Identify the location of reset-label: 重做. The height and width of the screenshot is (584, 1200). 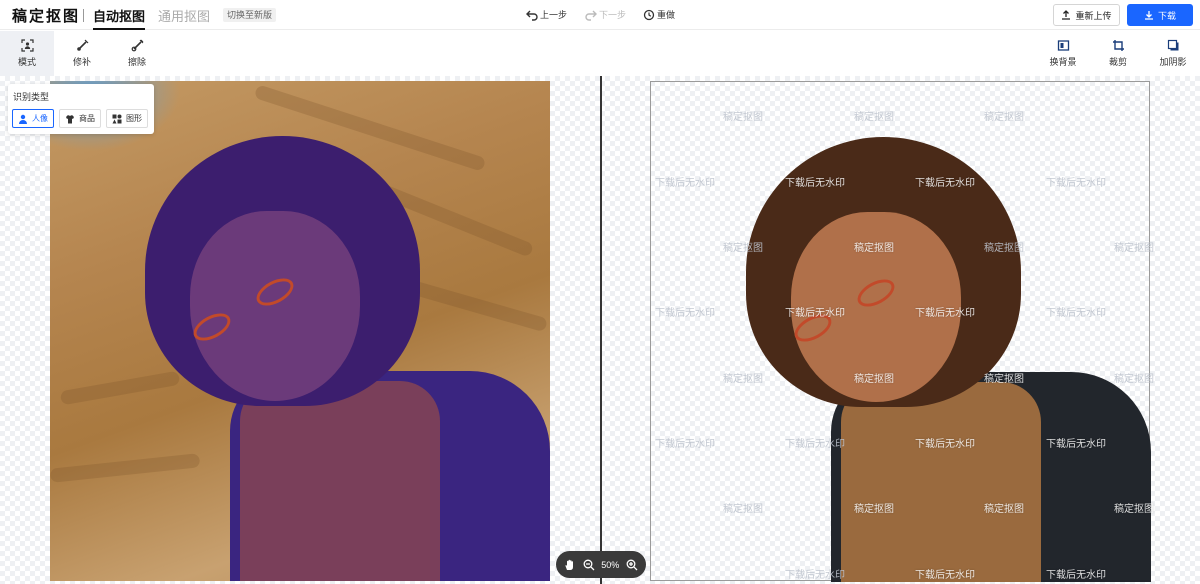
(666, 15).